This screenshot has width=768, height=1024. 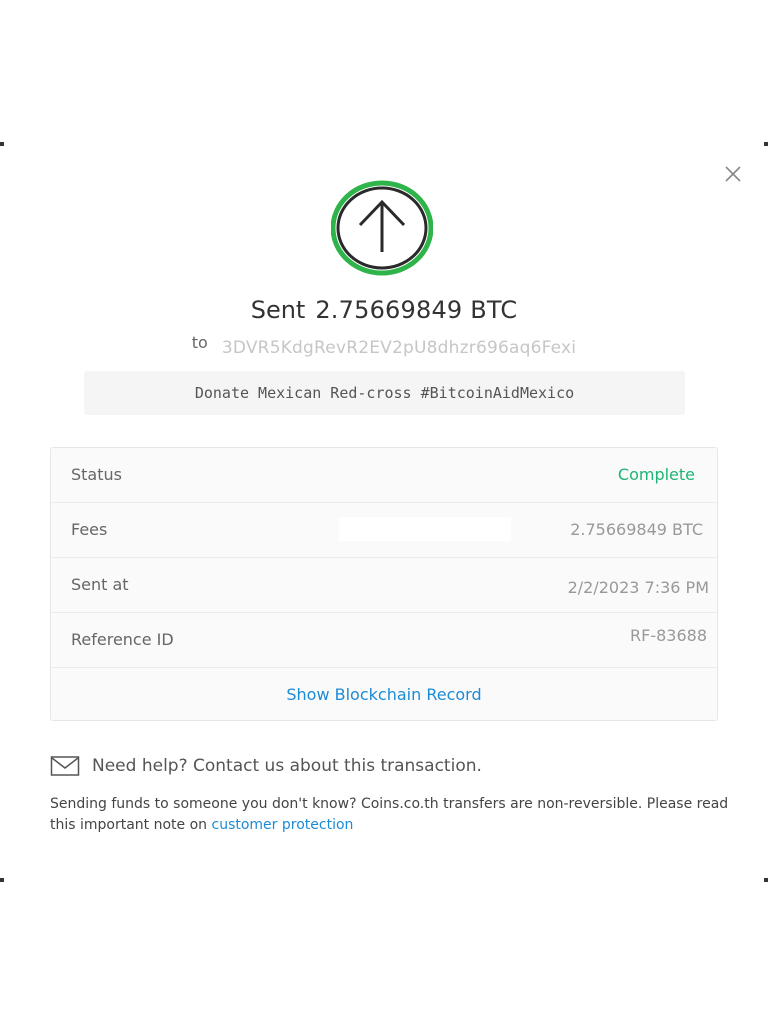 I want to click on sent-at-value: 2/2/2023 7:36 PM, so click(x=638, y=587).